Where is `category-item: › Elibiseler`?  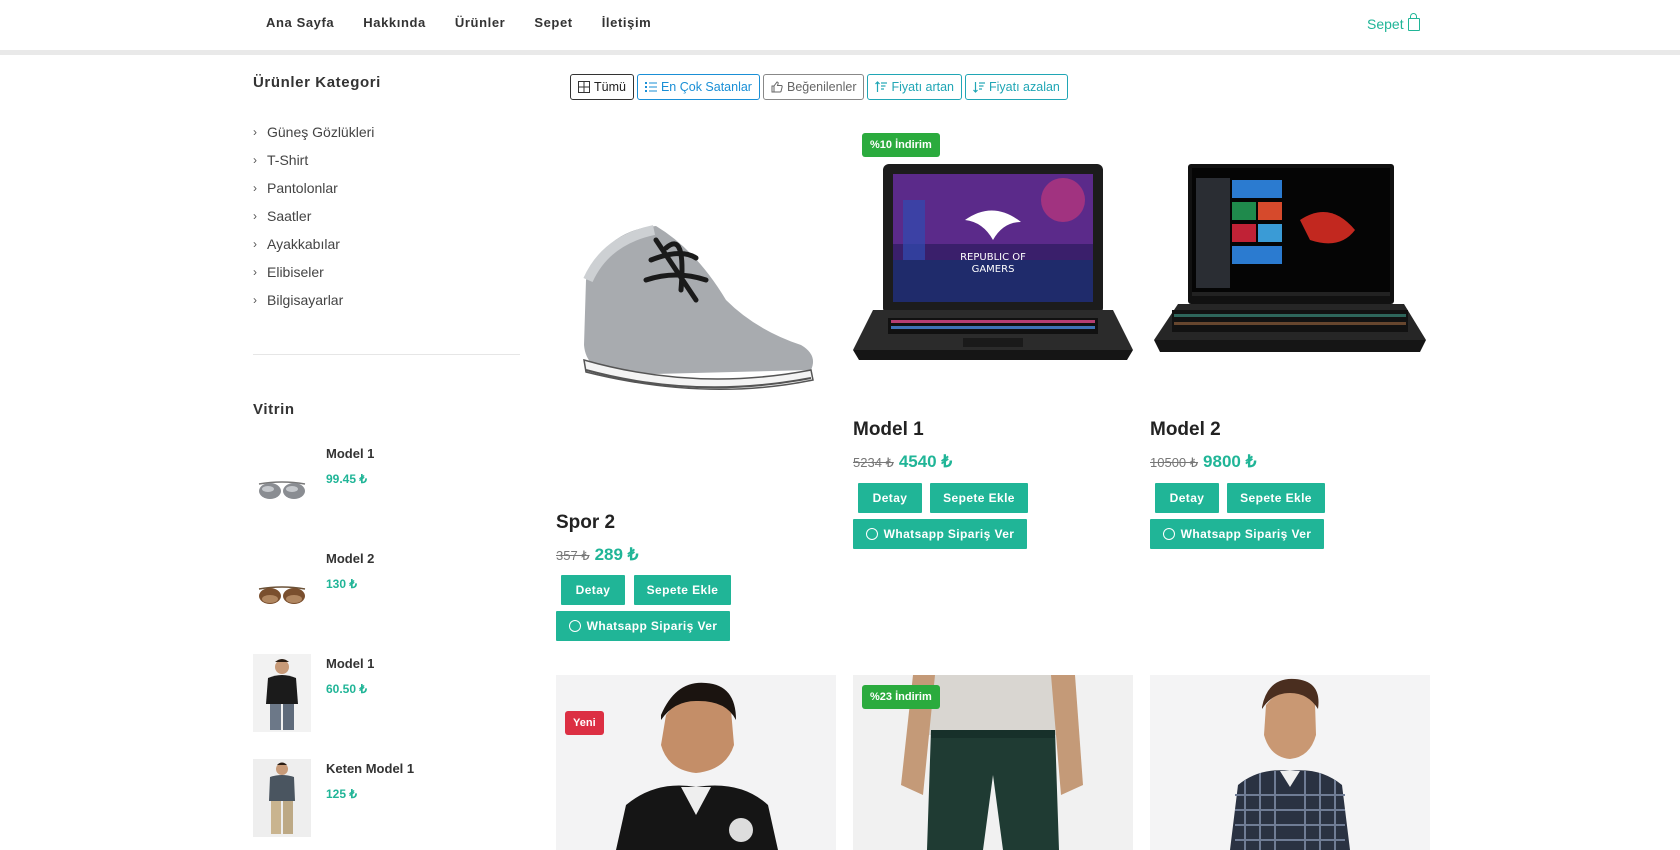 category-item: › Elibiseler is located at coordinates (313, 272).